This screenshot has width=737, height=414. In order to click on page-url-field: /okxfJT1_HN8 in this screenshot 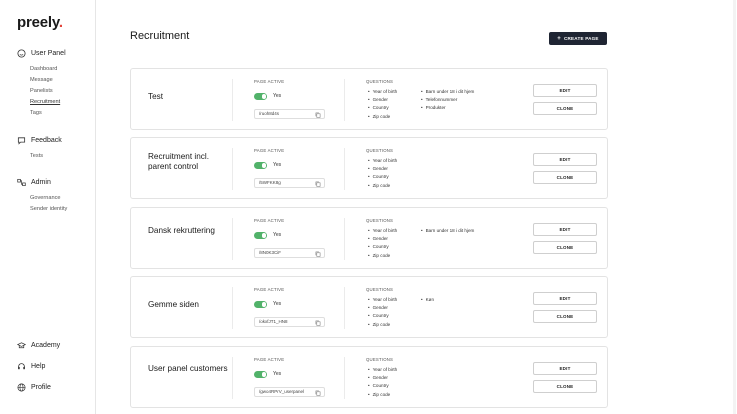, I will do `click(289, 322)`.